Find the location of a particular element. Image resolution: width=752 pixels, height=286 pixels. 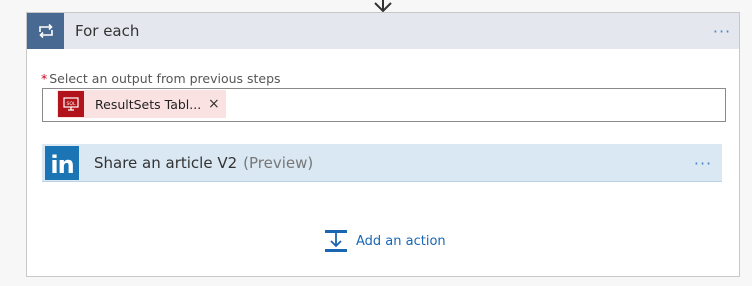

action-title: Share an article V2 (Preview) is located at coordinates (203, 163).